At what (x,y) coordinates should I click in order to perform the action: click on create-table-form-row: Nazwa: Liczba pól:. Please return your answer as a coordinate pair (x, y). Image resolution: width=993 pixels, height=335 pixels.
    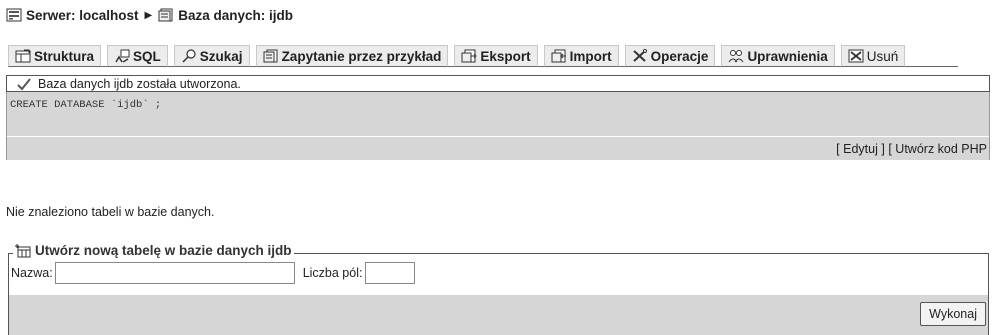
    Looking at the image, I should click on (213, 273).